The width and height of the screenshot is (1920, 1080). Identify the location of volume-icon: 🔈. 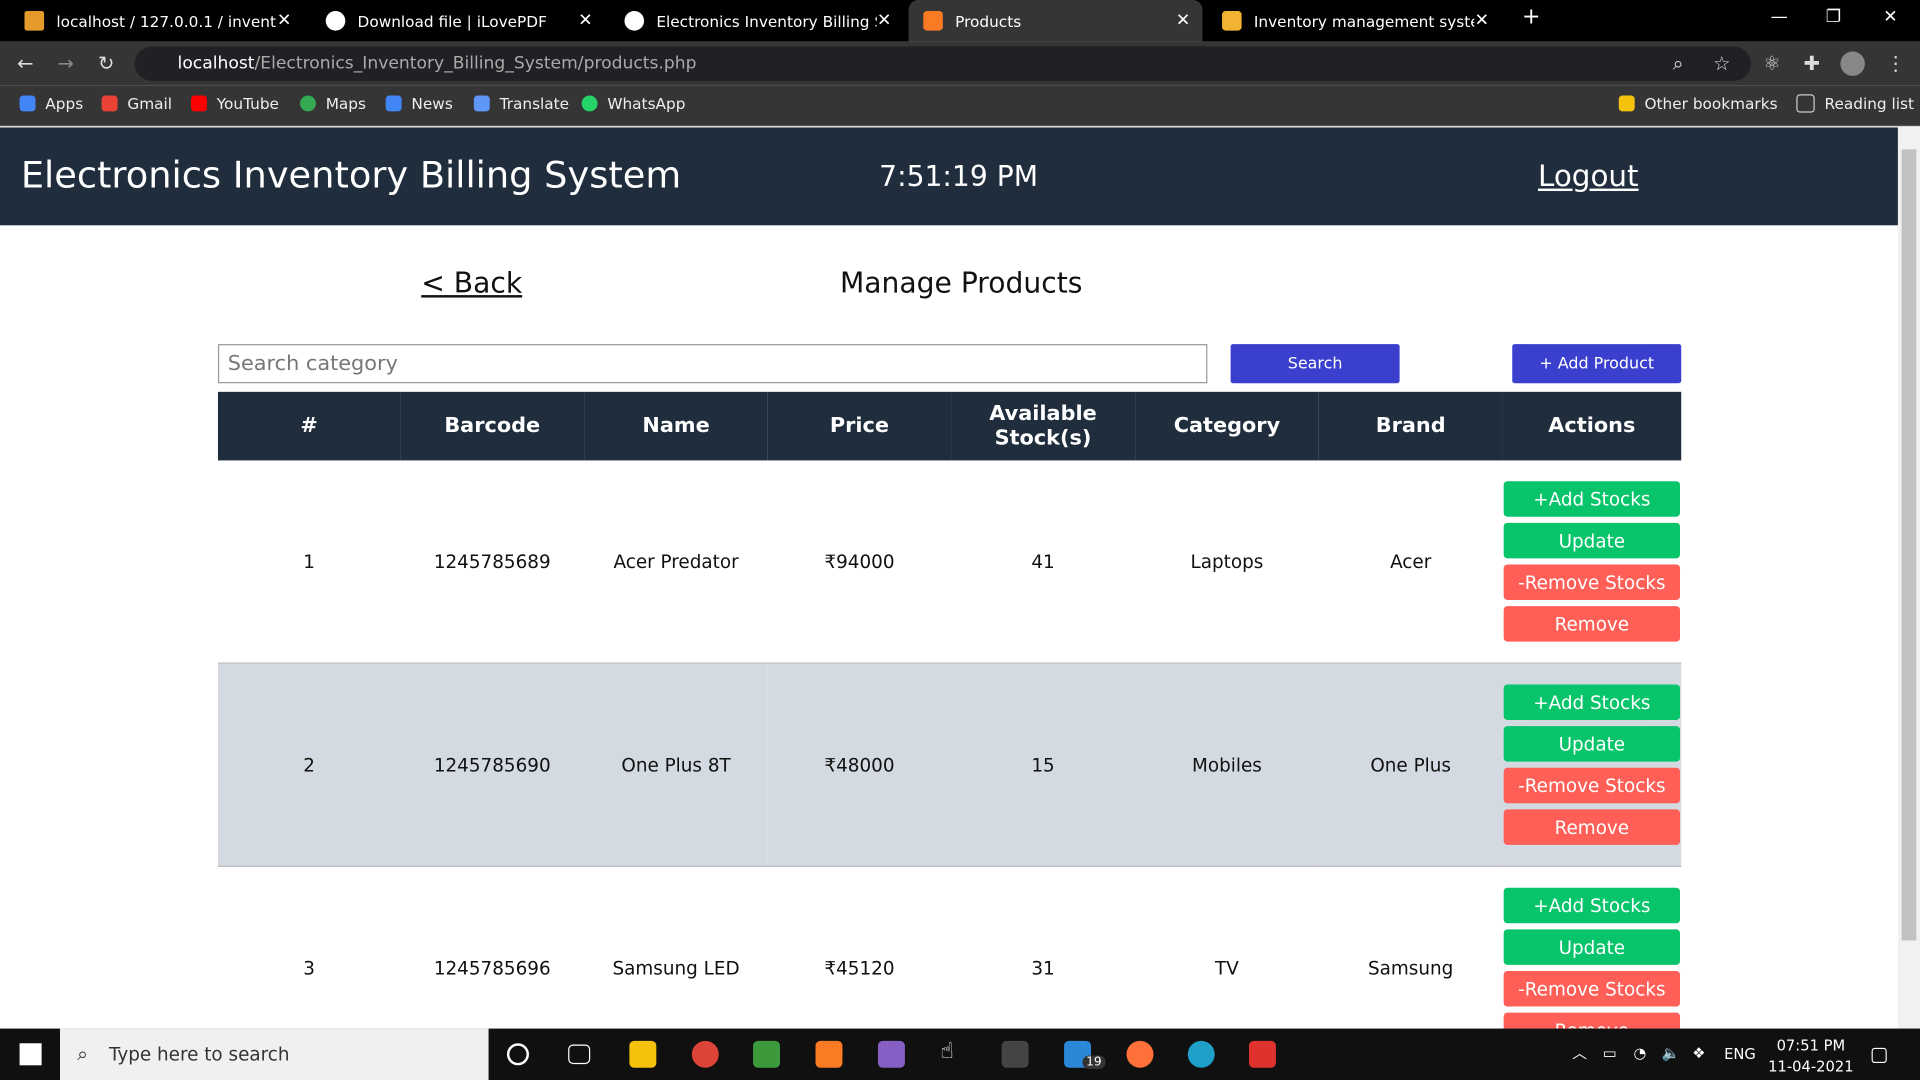
(1671, 1053).